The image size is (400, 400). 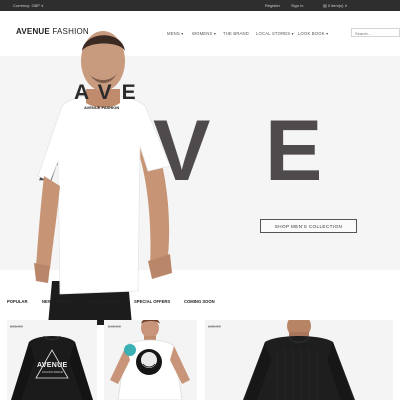 I want to click on nav-local-stores: LOCAL STORES ▾, so click(x=275, y=33).